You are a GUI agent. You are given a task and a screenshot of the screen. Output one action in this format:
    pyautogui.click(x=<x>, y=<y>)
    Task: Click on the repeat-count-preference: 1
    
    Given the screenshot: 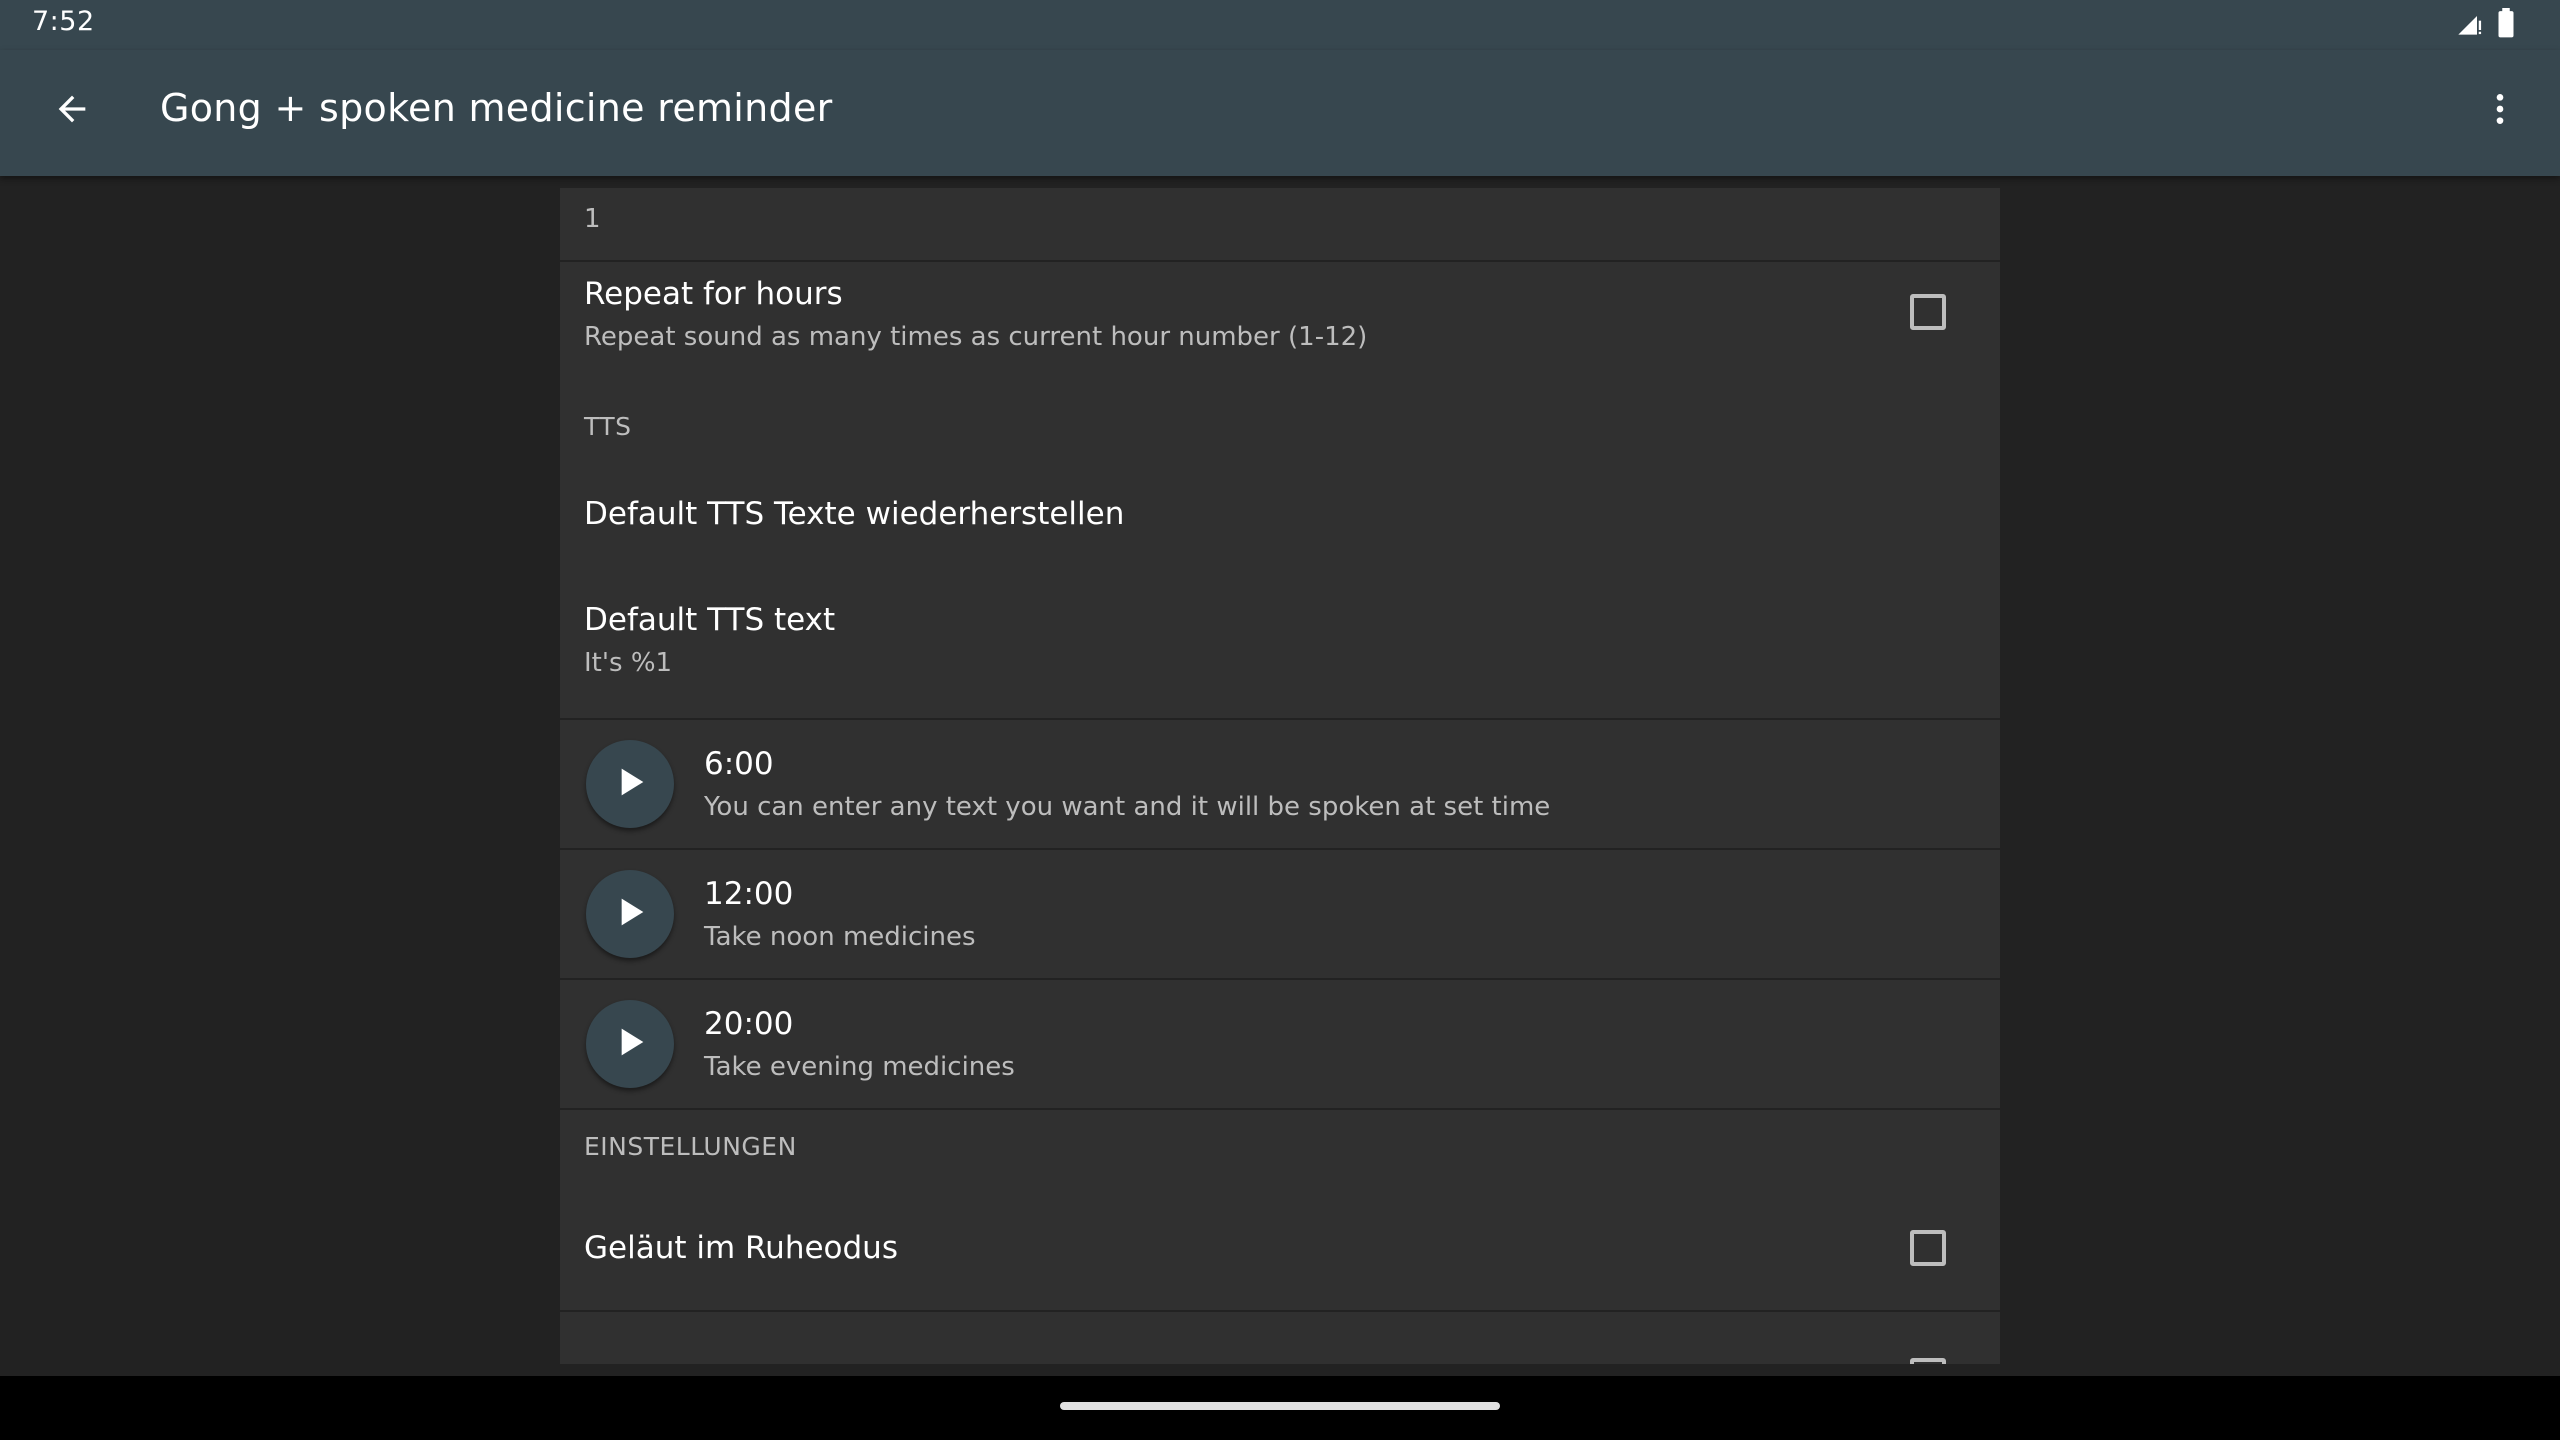 What is the action you would take?
    pyautogui.click(x=1280, y=224)
    